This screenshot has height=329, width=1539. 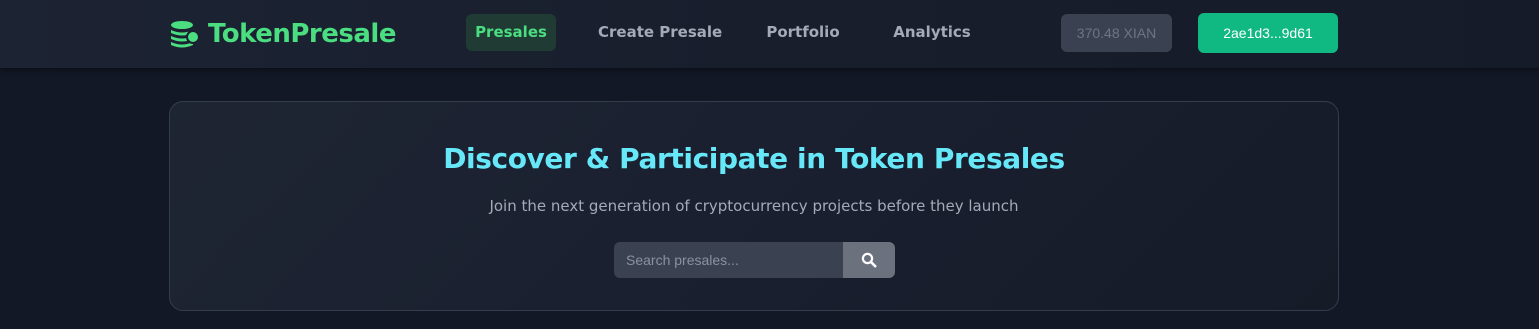 I want to click on search-button, so click(x=869, y=260).